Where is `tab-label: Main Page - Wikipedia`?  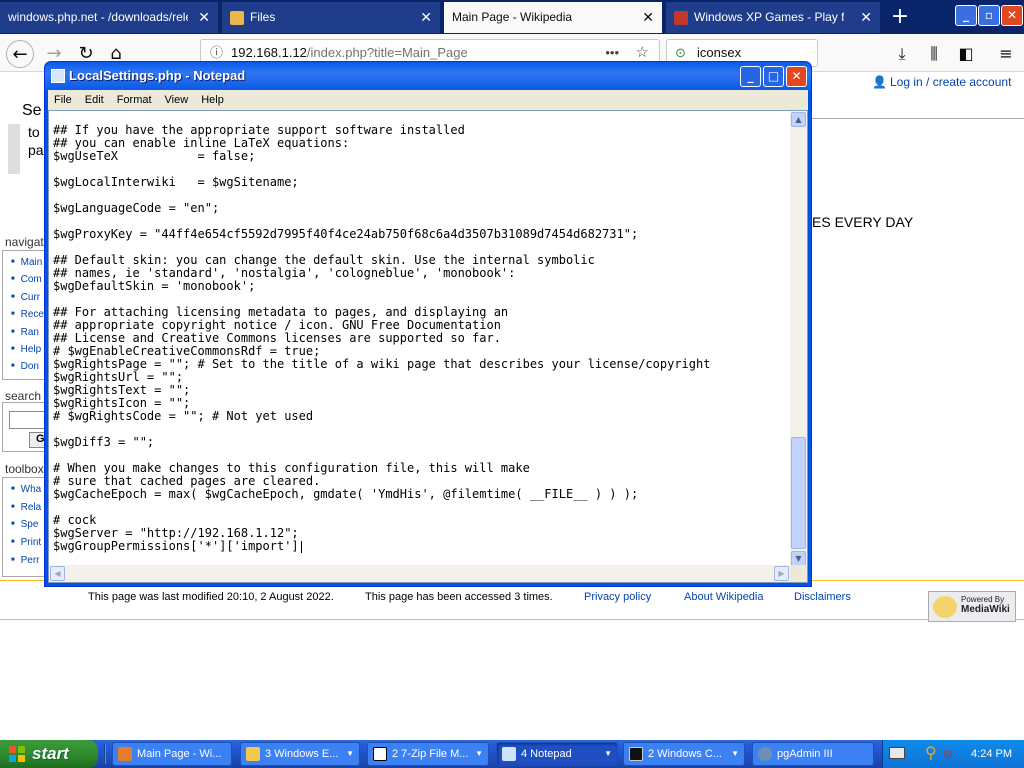
tab-label: Main Page - Wikipedia is located at coordinates (512, 17).